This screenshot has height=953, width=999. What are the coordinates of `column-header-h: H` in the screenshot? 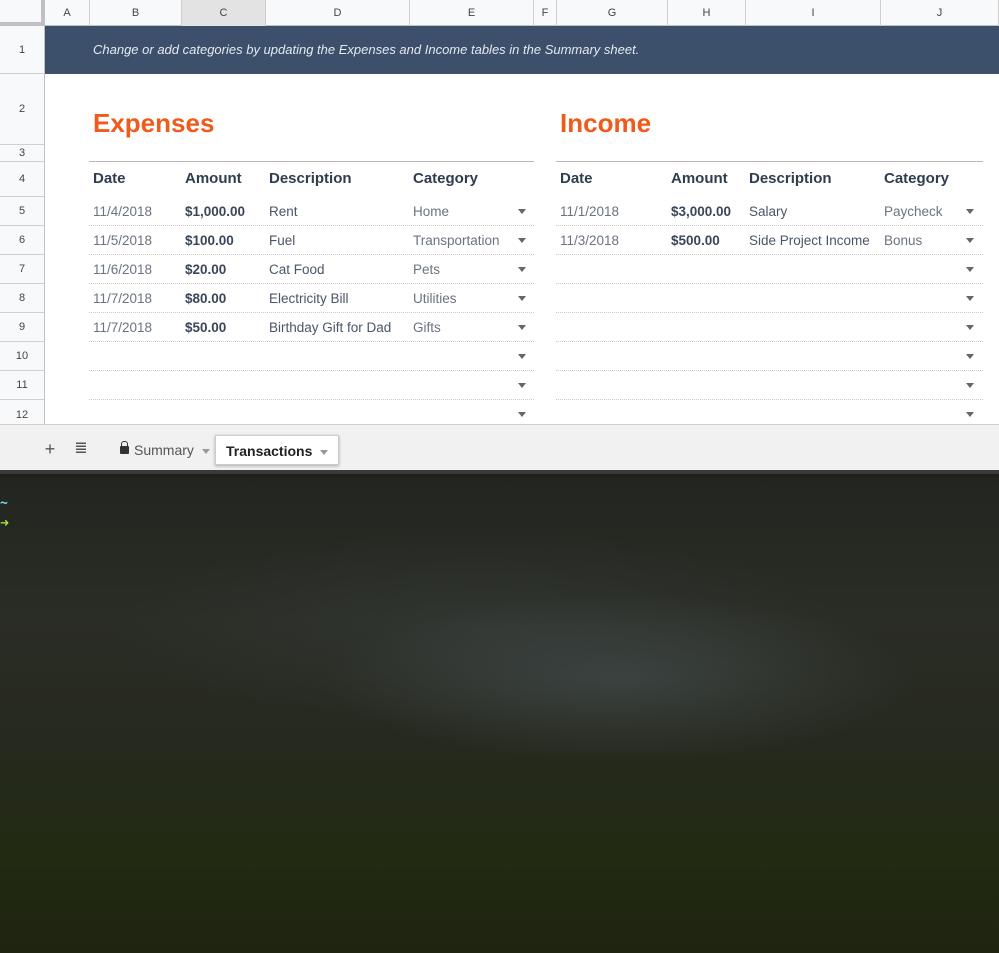 It's located at (707, 13).